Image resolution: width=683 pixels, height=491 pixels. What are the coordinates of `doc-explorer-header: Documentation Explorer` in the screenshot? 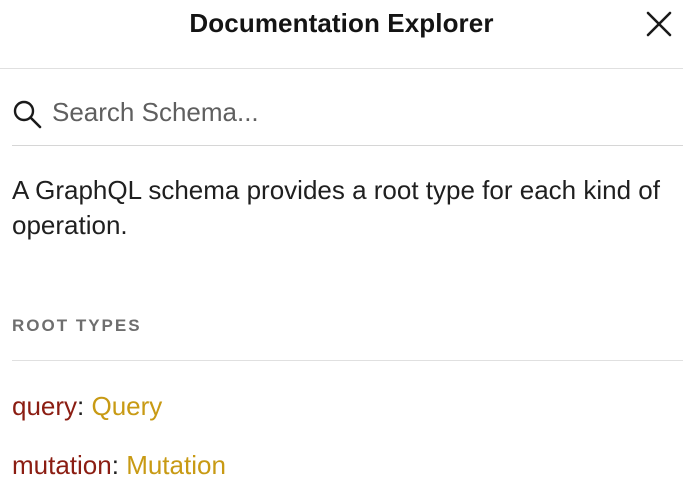 It's located at (341, 34).